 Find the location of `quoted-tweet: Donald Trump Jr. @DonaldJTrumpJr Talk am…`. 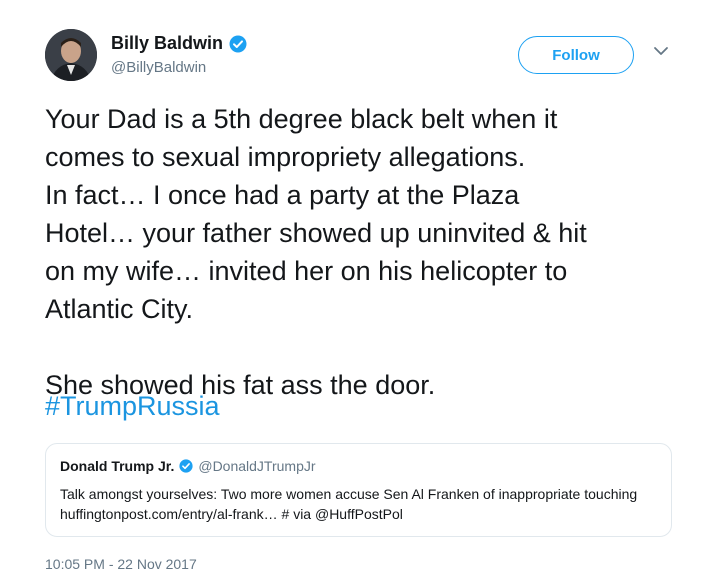

quoted-tweet: Donald Trump Jr. @DonaldJTrumpJr Talk am… is located at coordinates (358, 490).